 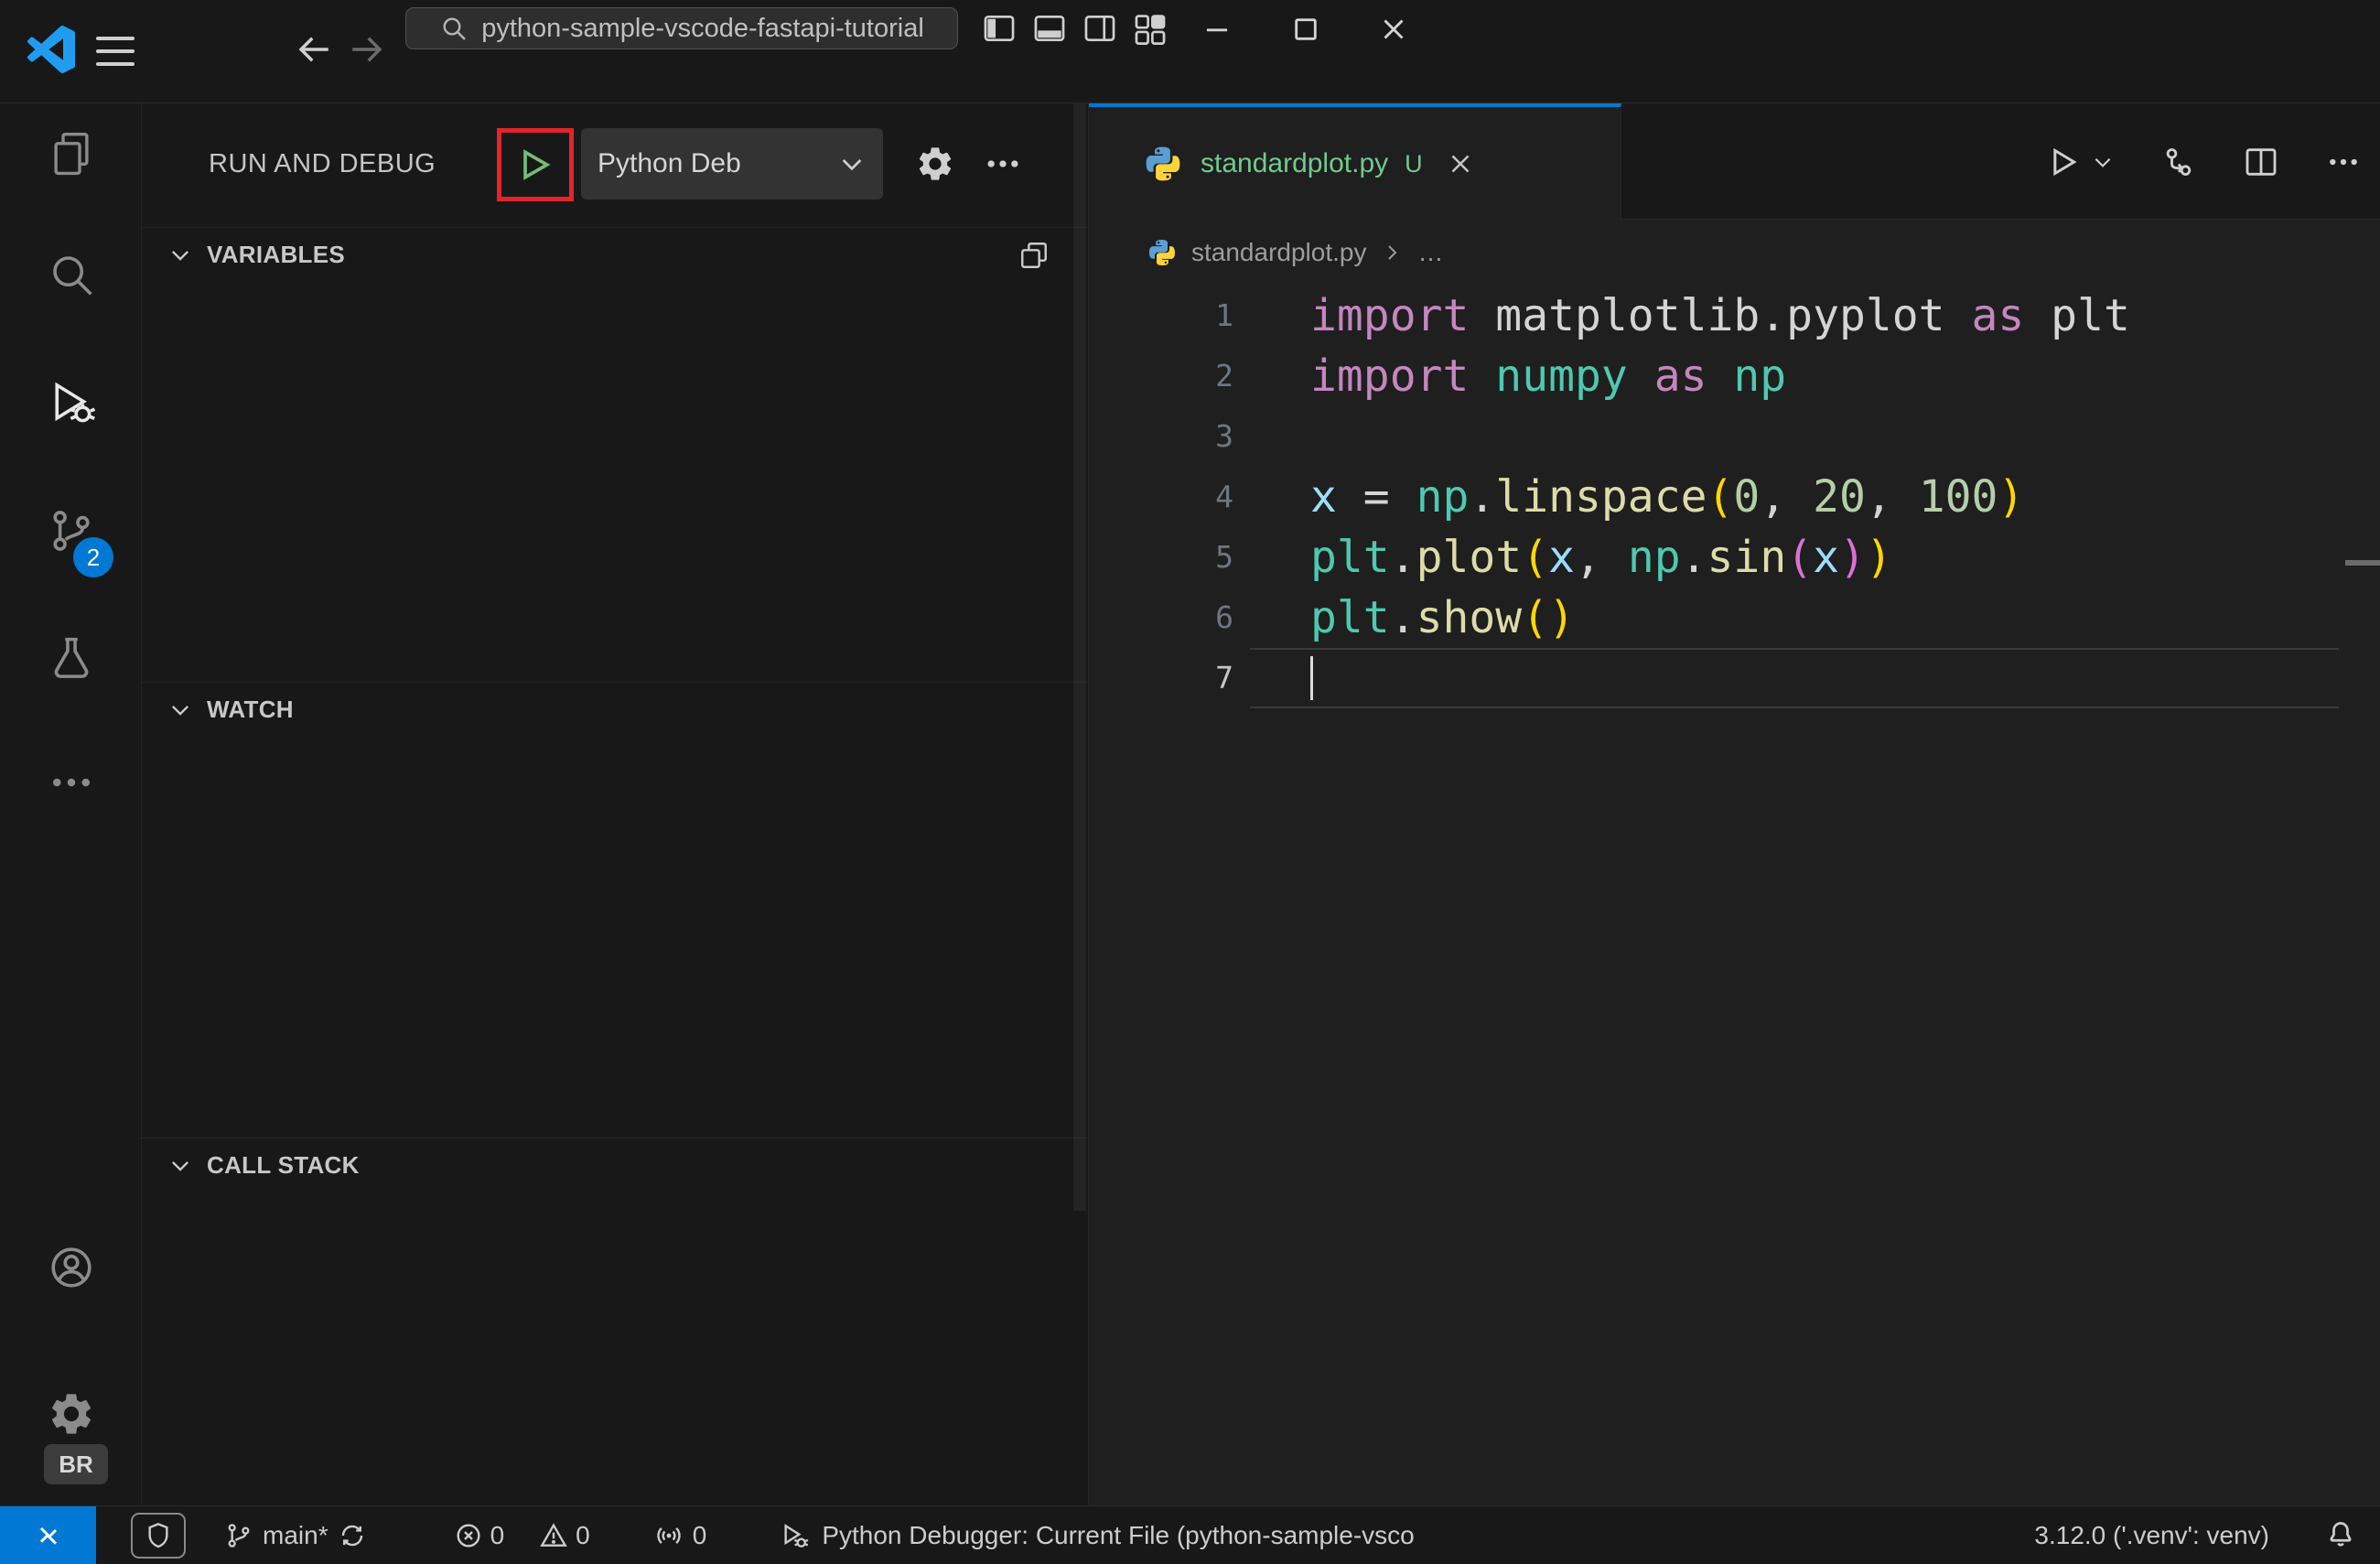 What do you see at coordinates (2080, 162) in the screenshot?
I see `run-python-file-button` at bounding box center [2080, 162].